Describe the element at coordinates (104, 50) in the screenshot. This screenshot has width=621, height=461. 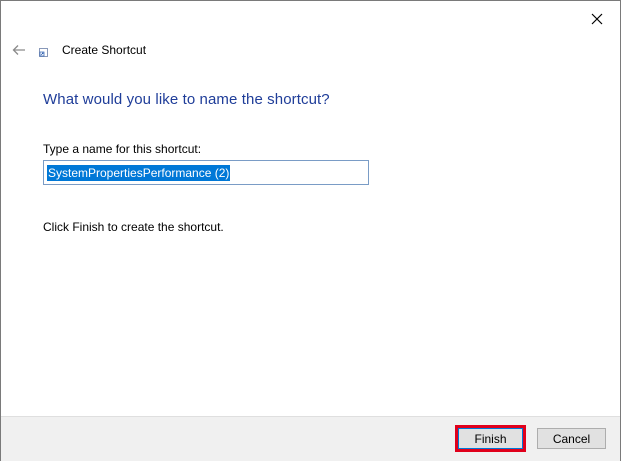
I see `wizard-title: Create Shortcut` at that location.